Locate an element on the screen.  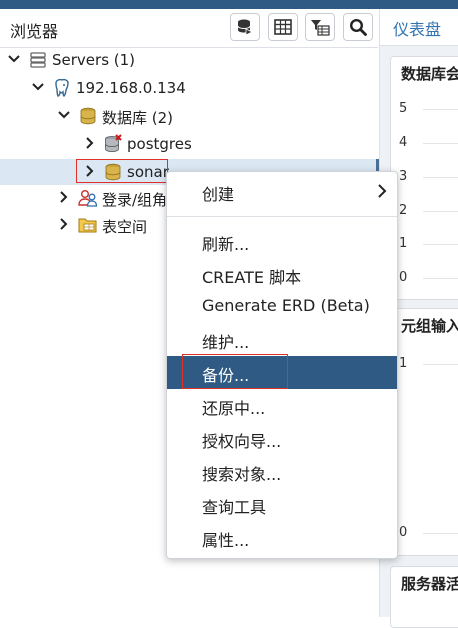
menu-separator is located at coordinates (282, 216).